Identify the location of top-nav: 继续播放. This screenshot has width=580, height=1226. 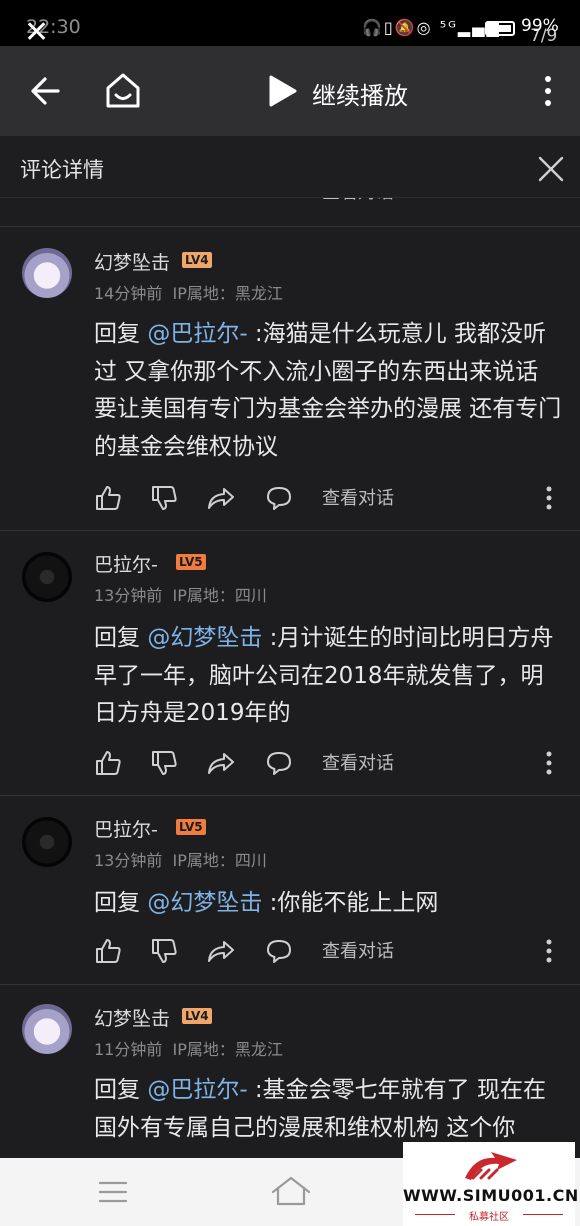
(290, 91).